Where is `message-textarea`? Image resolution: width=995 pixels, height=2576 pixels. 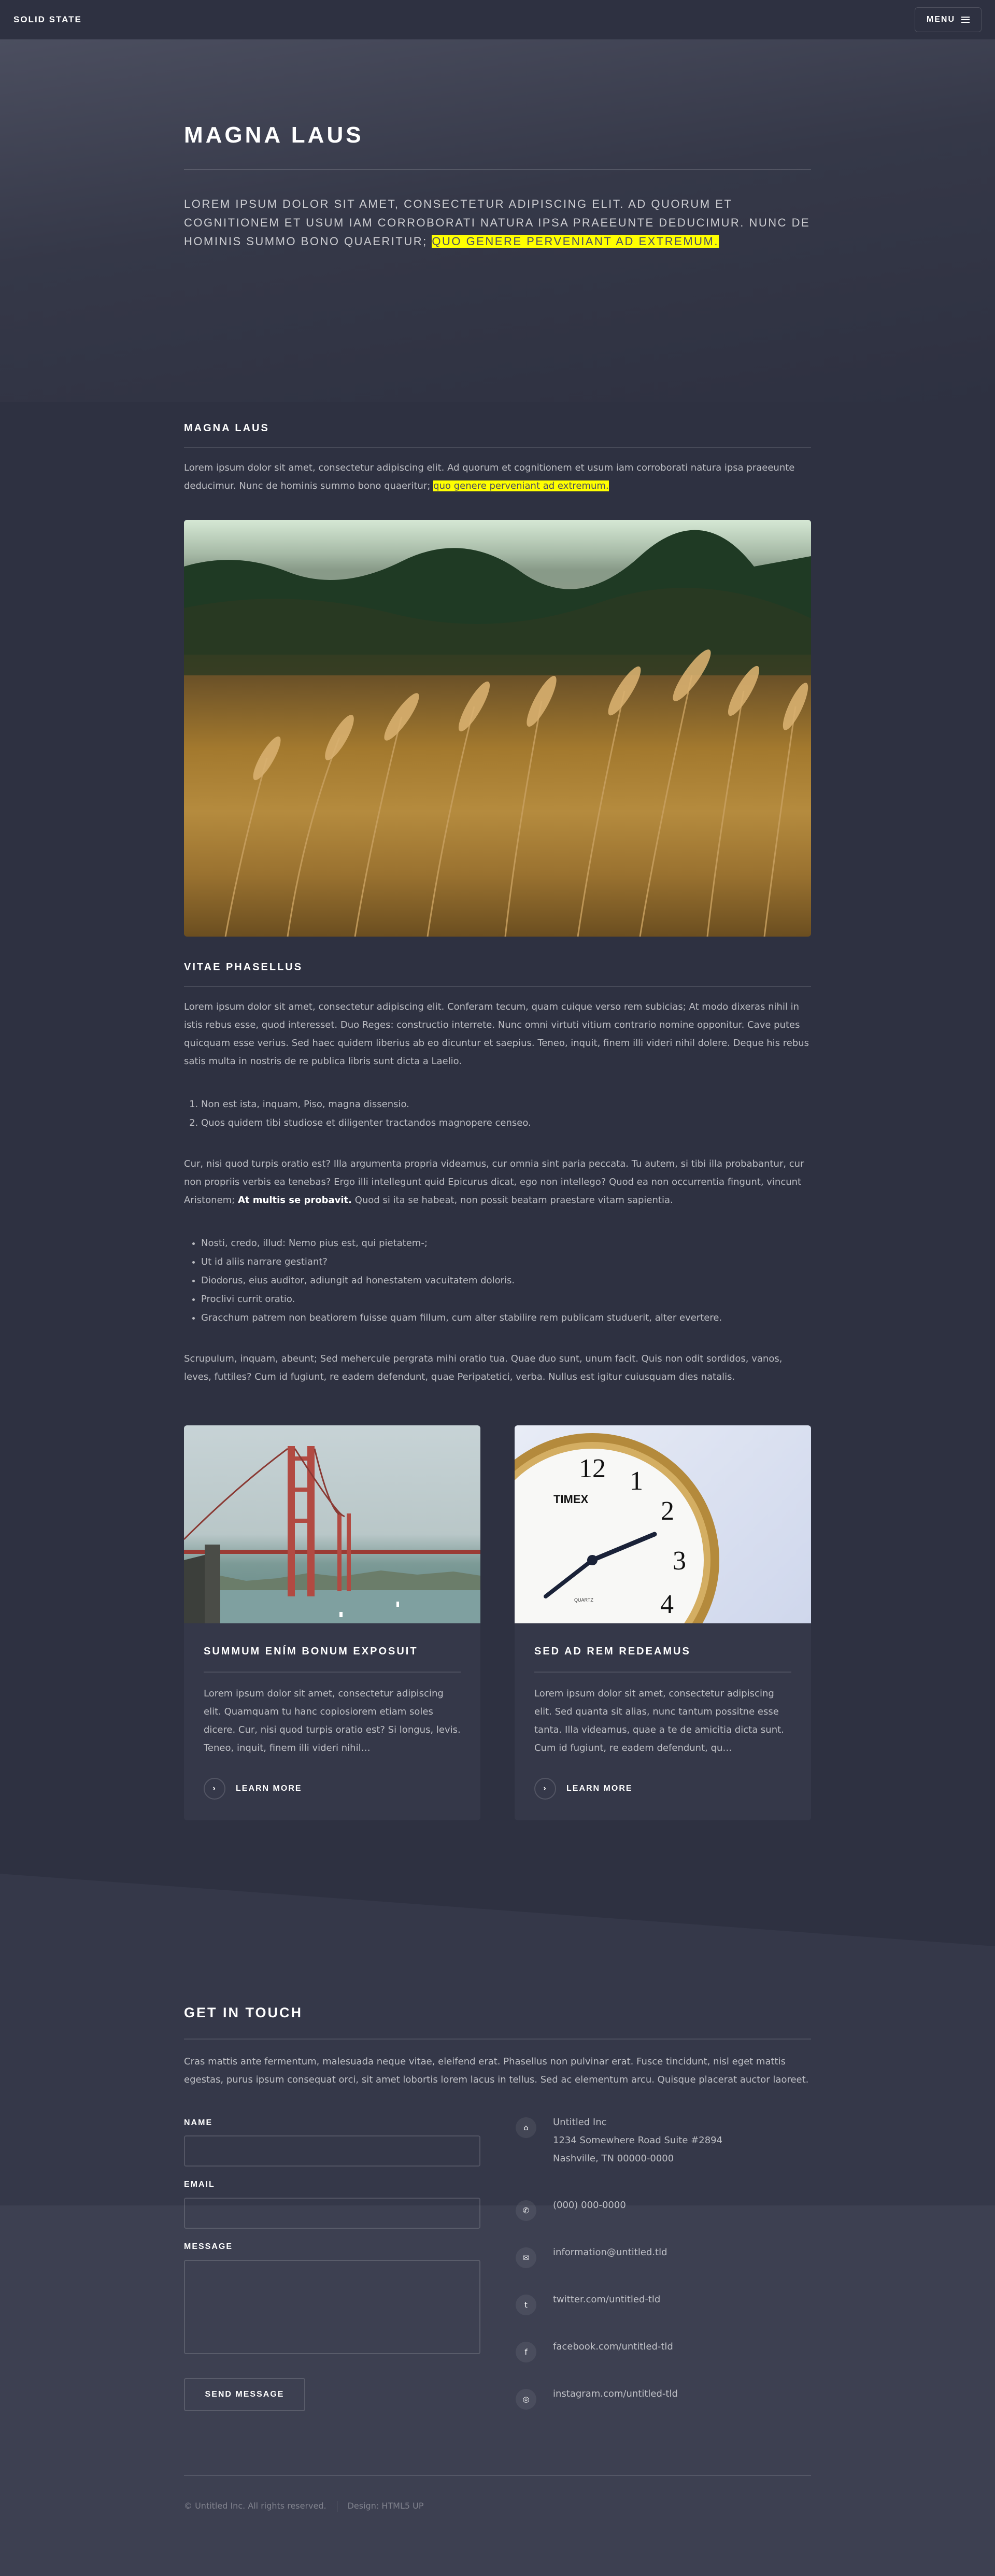
message-textarea is located at coordinates (332, 2307).